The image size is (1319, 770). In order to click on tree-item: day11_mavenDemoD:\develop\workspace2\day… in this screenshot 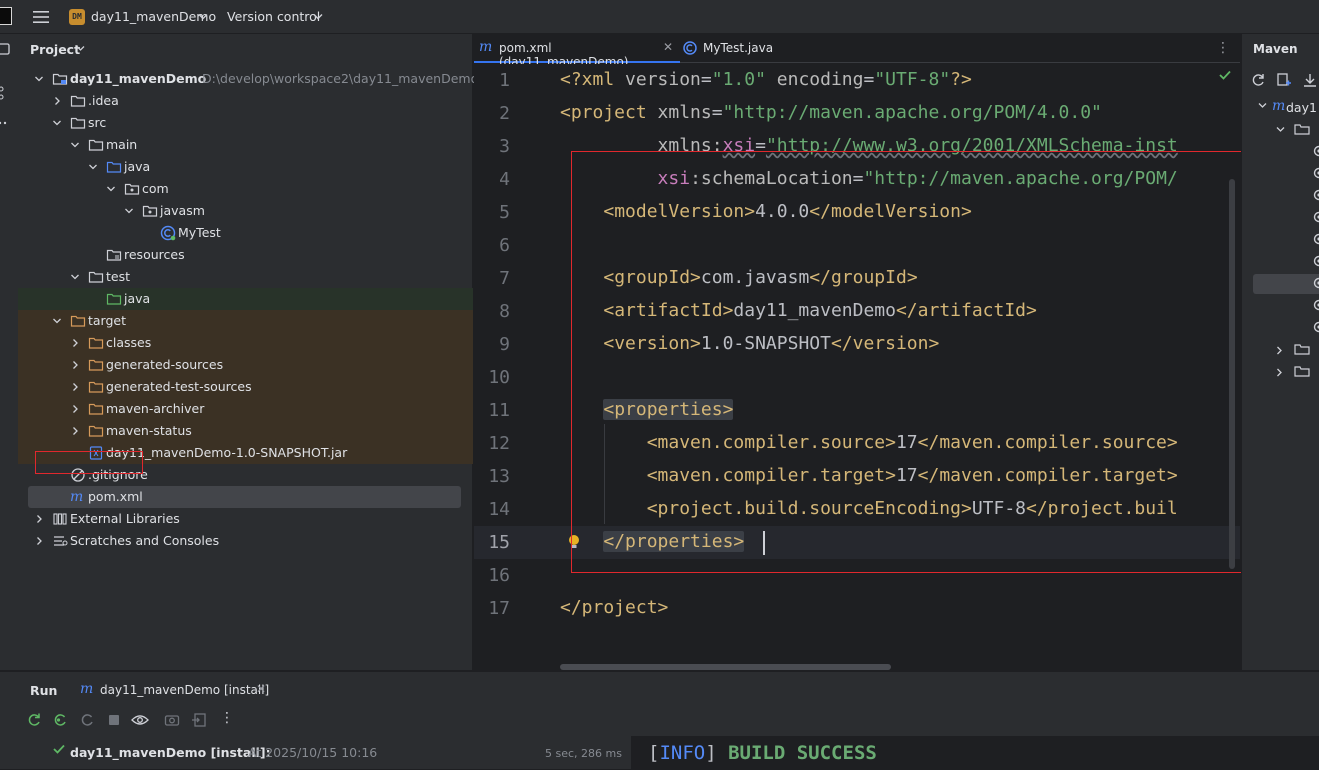, I will do `click(245, 79)`.